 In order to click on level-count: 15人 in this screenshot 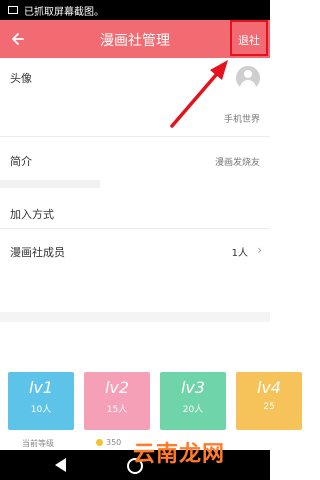, I will do `click(117, 410)`.